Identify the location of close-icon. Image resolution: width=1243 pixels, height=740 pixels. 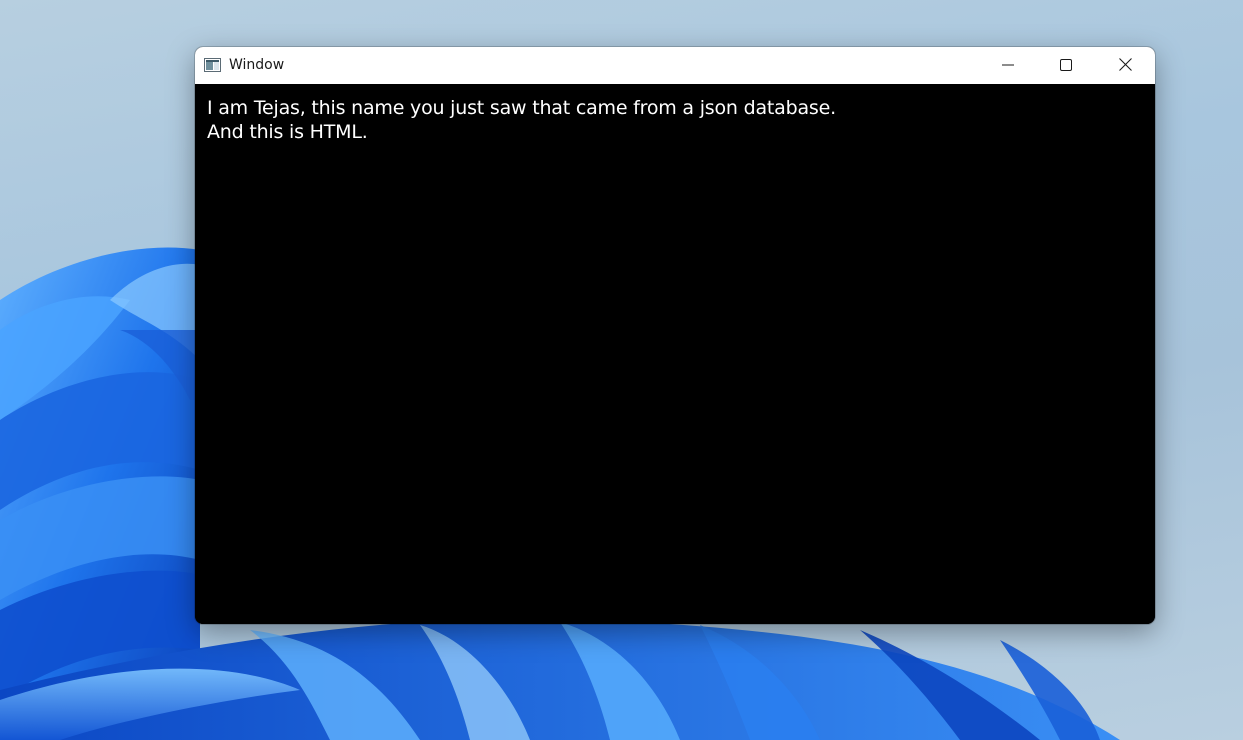
(1125, 65).